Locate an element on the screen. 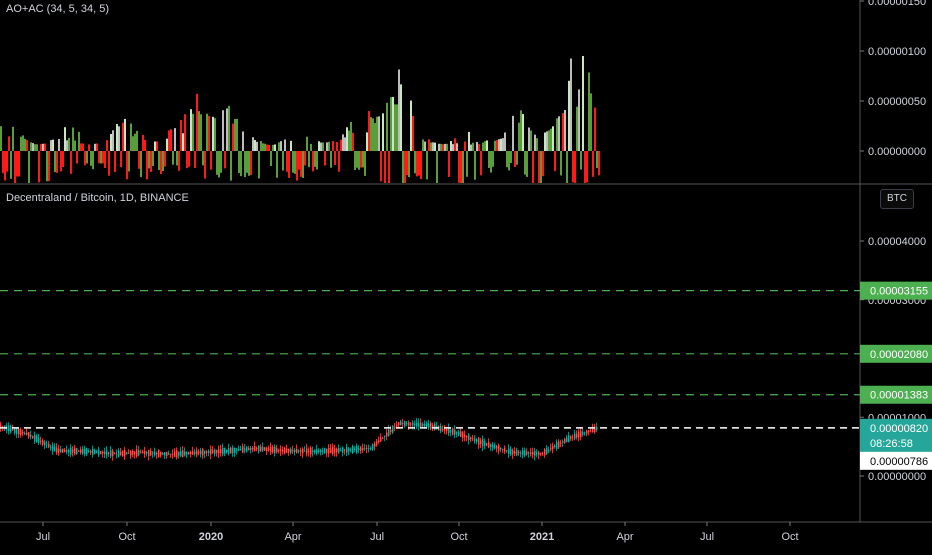  indicator-label: AO+AC (34, 5, 34, 5) is located at coordinates (57, 9).